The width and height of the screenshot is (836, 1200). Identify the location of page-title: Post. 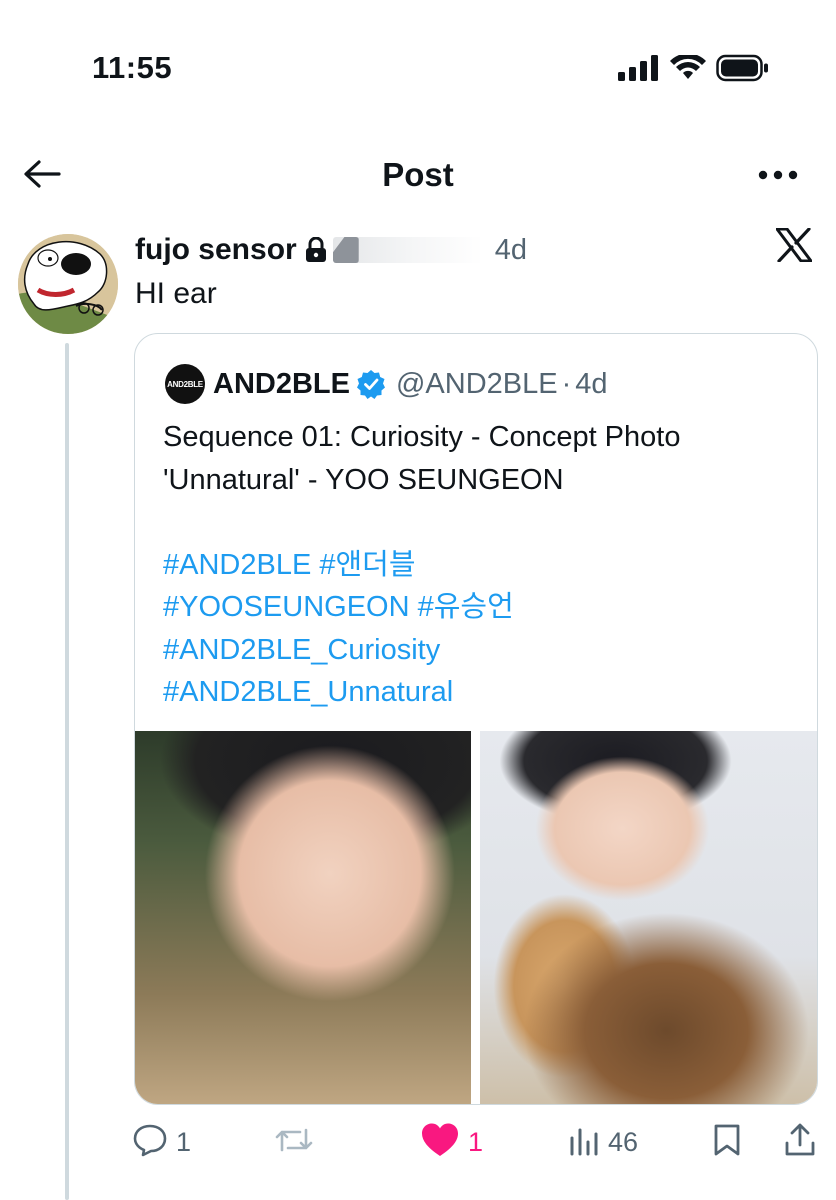
(418, 174).